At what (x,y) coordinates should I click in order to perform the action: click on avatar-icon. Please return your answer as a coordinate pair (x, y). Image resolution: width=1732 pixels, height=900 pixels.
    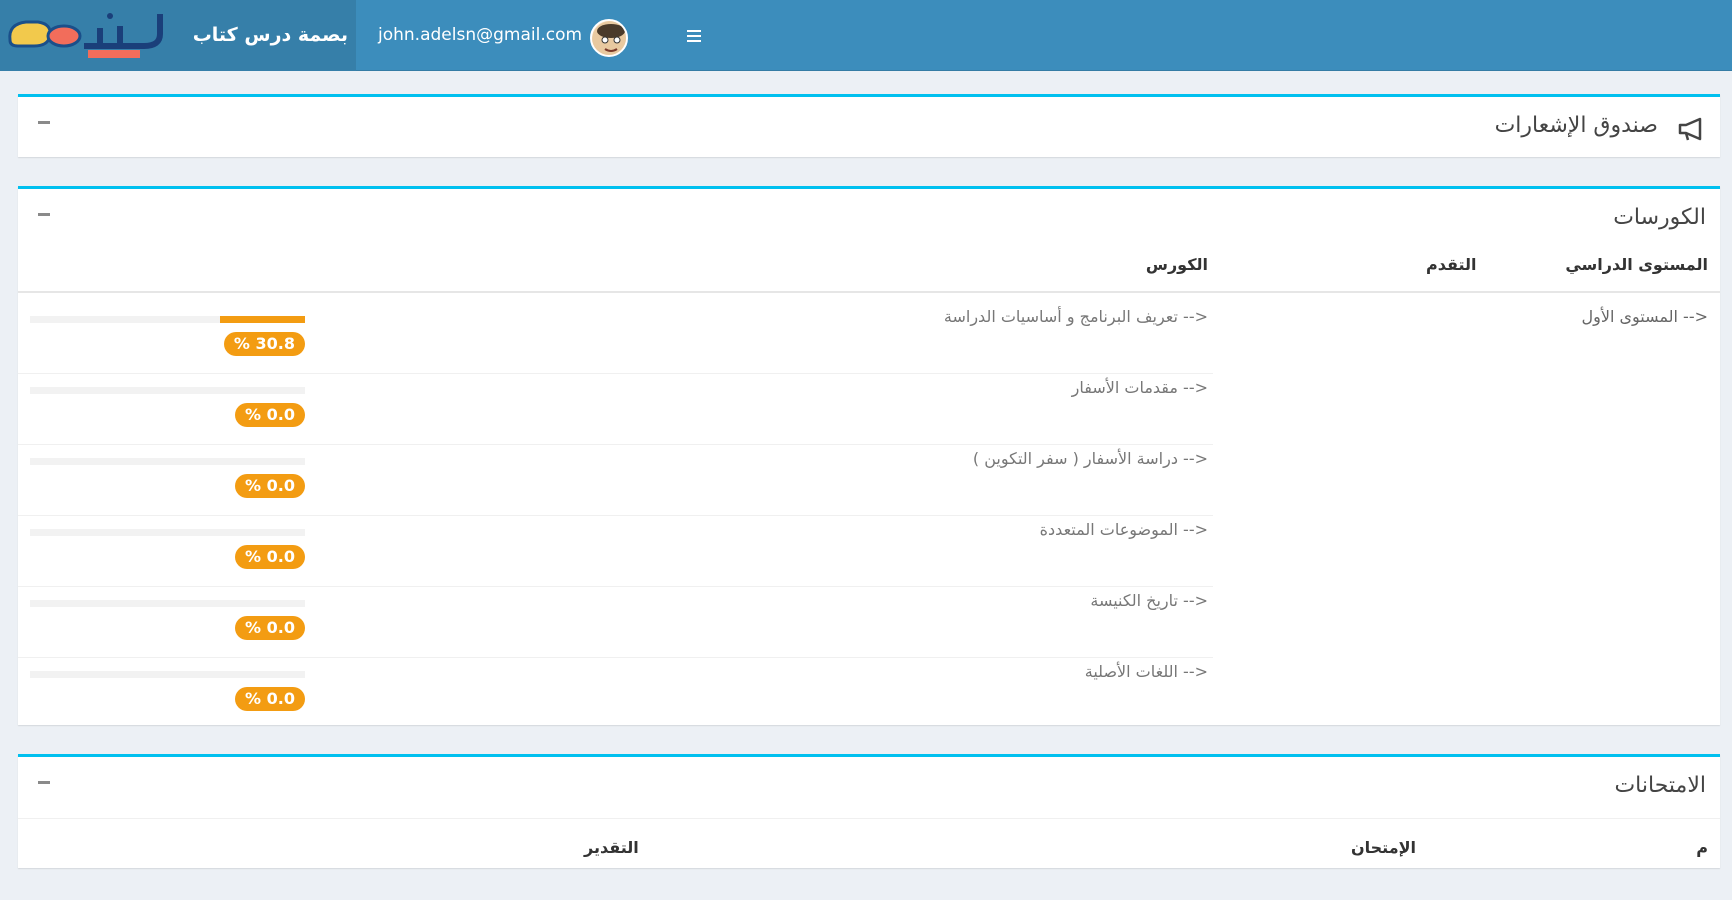
    Looking at the image, I should click on (609, 38).